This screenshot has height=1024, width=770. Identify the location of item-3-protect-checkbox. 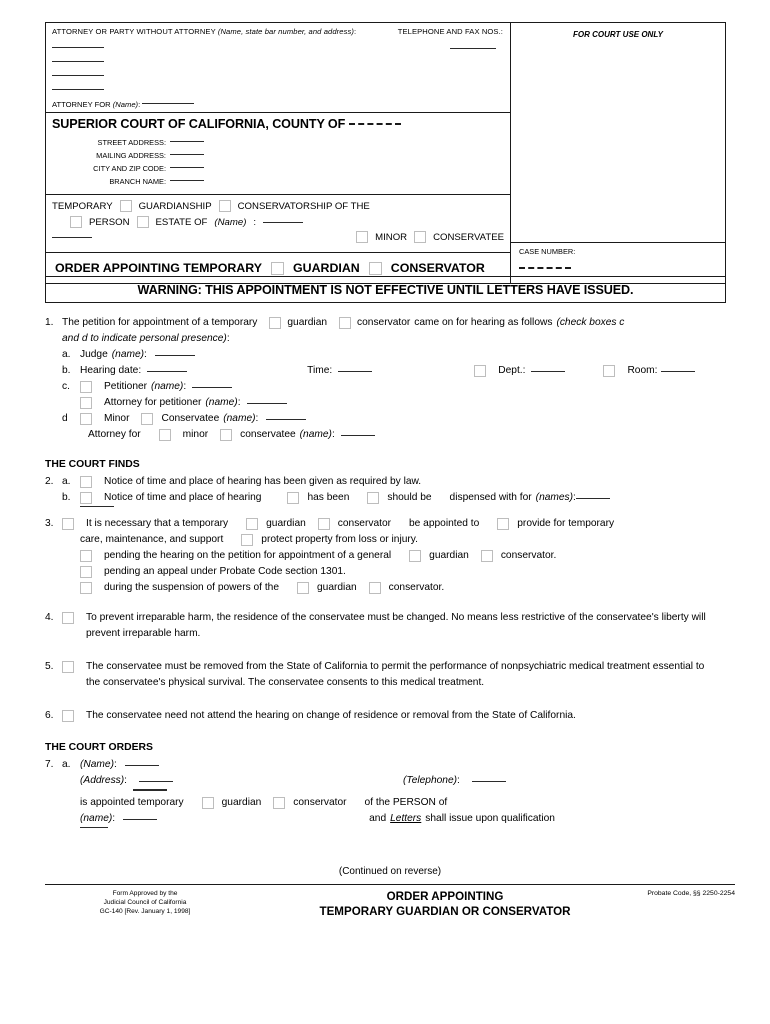
(247, 540).